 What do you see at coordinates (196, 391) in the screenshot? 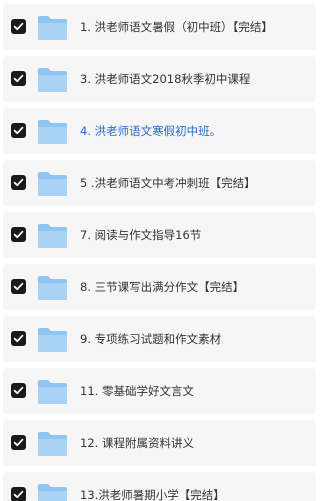
I see `folder-name: 11. 零基础学好文言文` at bounding box center [196, 391].